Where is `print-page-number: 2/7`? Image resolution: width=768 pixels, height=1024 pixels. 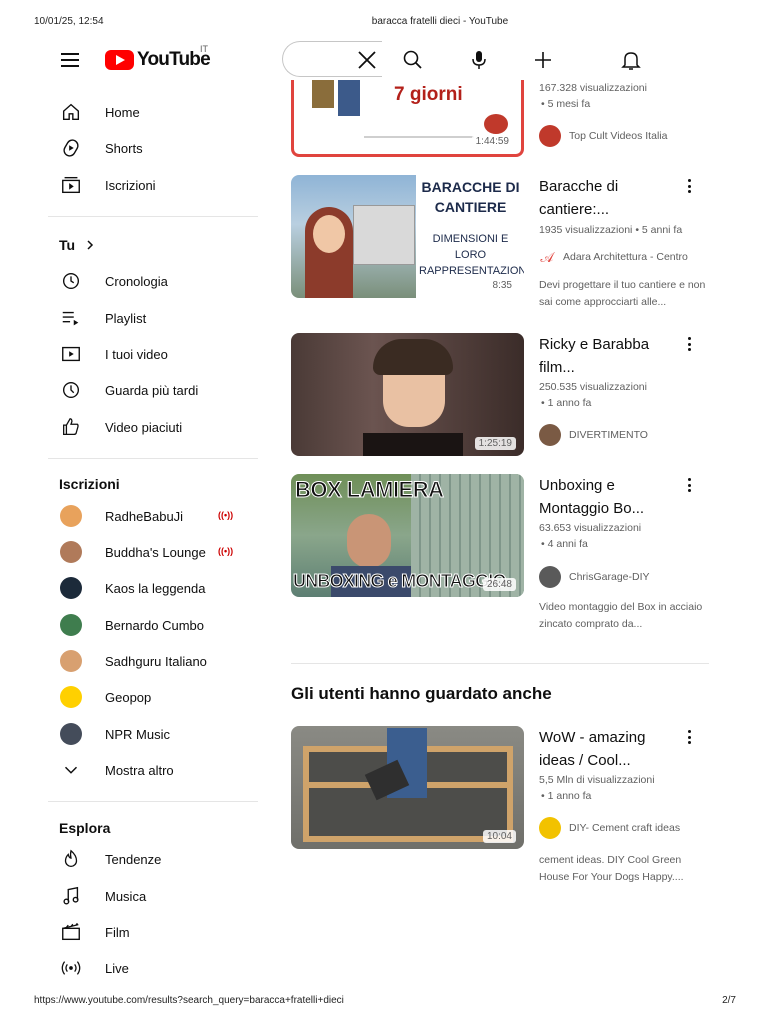 print-page-number: 2/7 is located at coordinates (729, 1000).